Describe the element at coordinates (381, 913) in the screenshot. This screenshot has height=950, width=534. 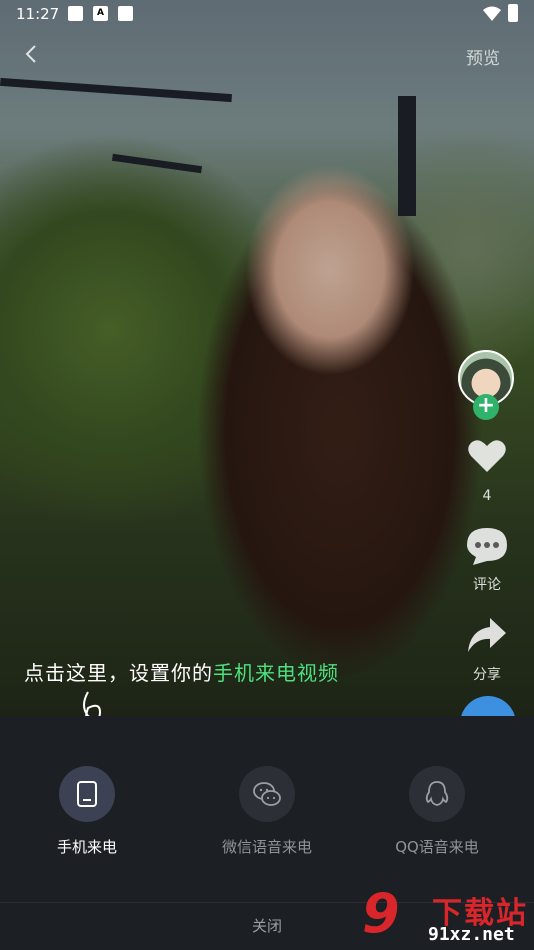
I see `watermark-number: 9` at that location.